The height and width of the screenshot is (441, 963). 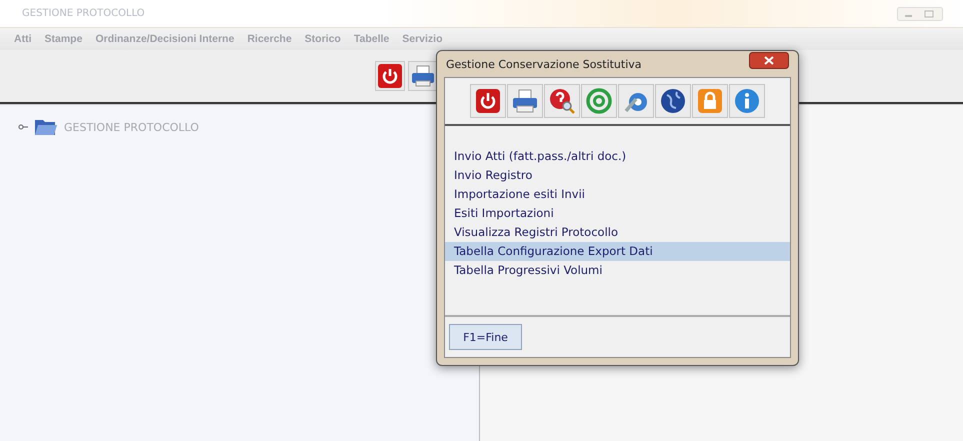 What do you see at coordinates (617, 213) in the screenshot?
I see `menu-list-item: Esiti Importazioni` at bounding box center [617, 213].